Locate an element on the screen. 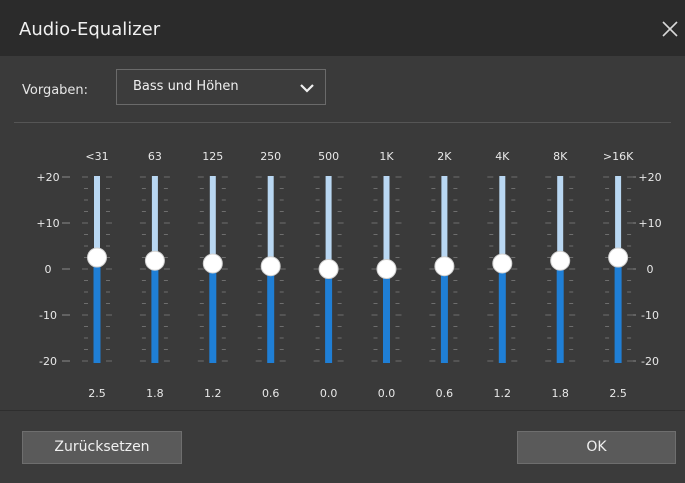  preset-label: Vorgaben: is located at coordinates (55, 90).